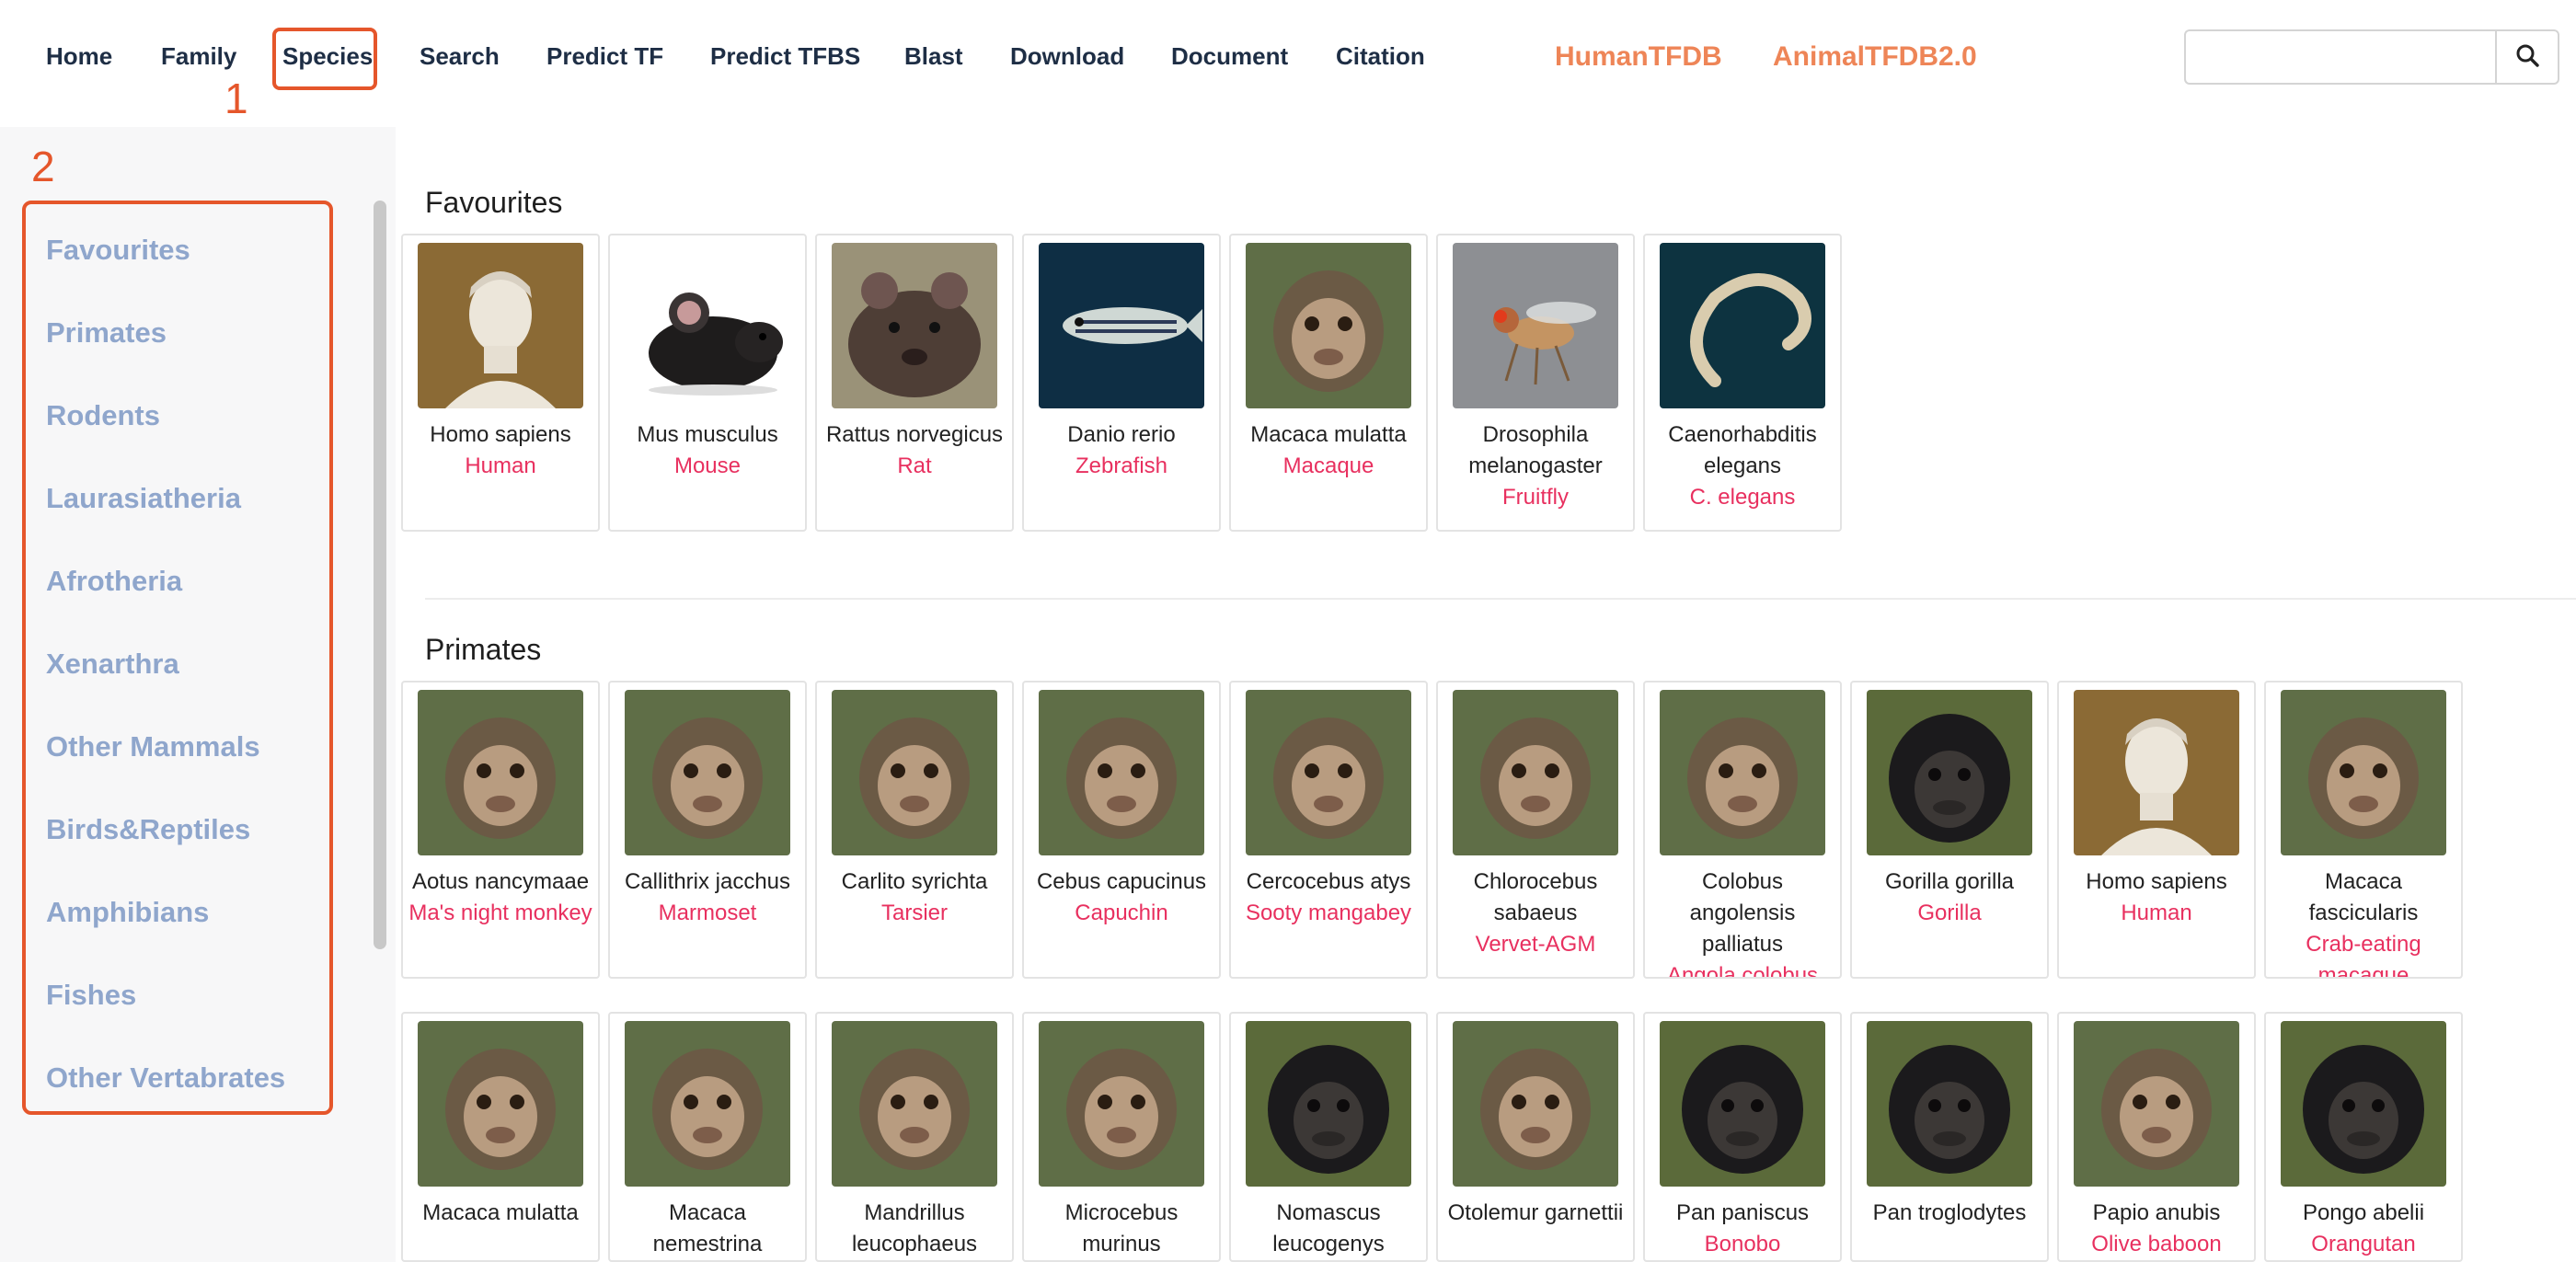 The image size is (2576, 1262). I want to click on nav-search: Search, so click(460, 56).